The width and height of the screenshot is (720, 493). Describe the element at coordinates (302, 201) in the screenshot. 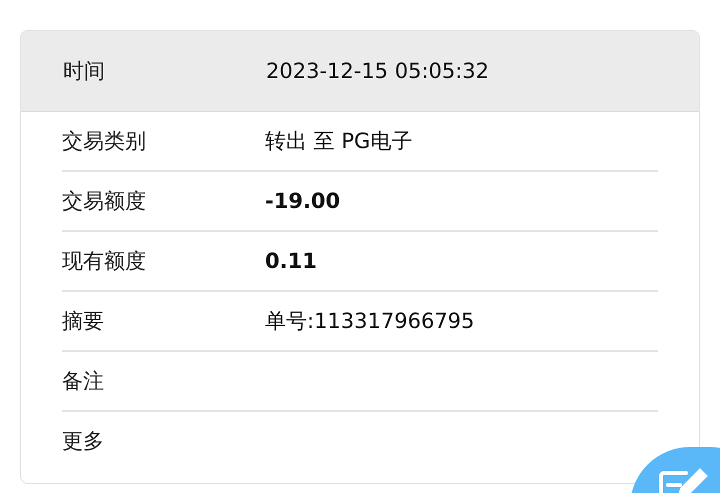

I see `row-value: -19.00` at that location.